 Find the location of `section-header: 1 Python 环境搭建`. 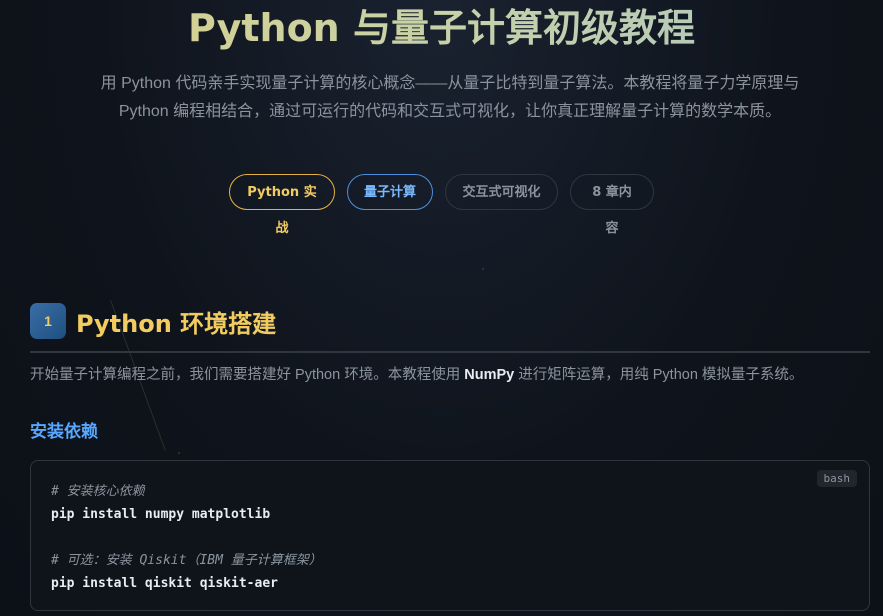

section-header: 1 Python 环境搭建 is located at coordinates (153, 321).